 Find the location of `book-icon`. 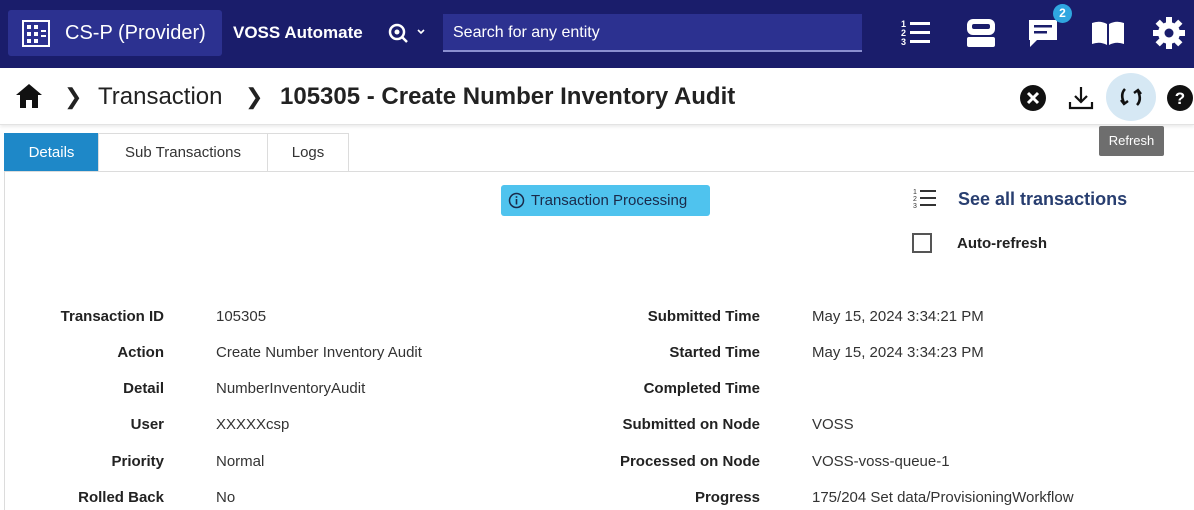

book-icon is located at coordinates (1108, 33).